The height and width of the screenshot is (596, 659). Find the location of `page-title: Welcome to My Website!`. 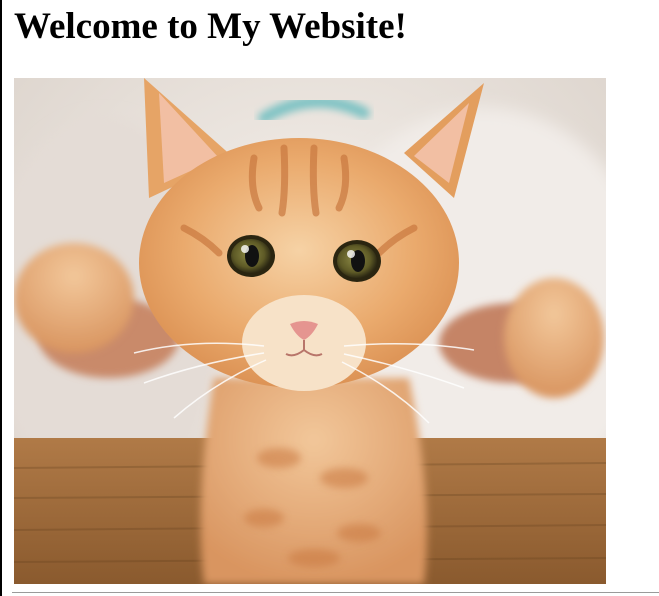

page-title: Welcome to My Website! is located at coordinates (210, 26).